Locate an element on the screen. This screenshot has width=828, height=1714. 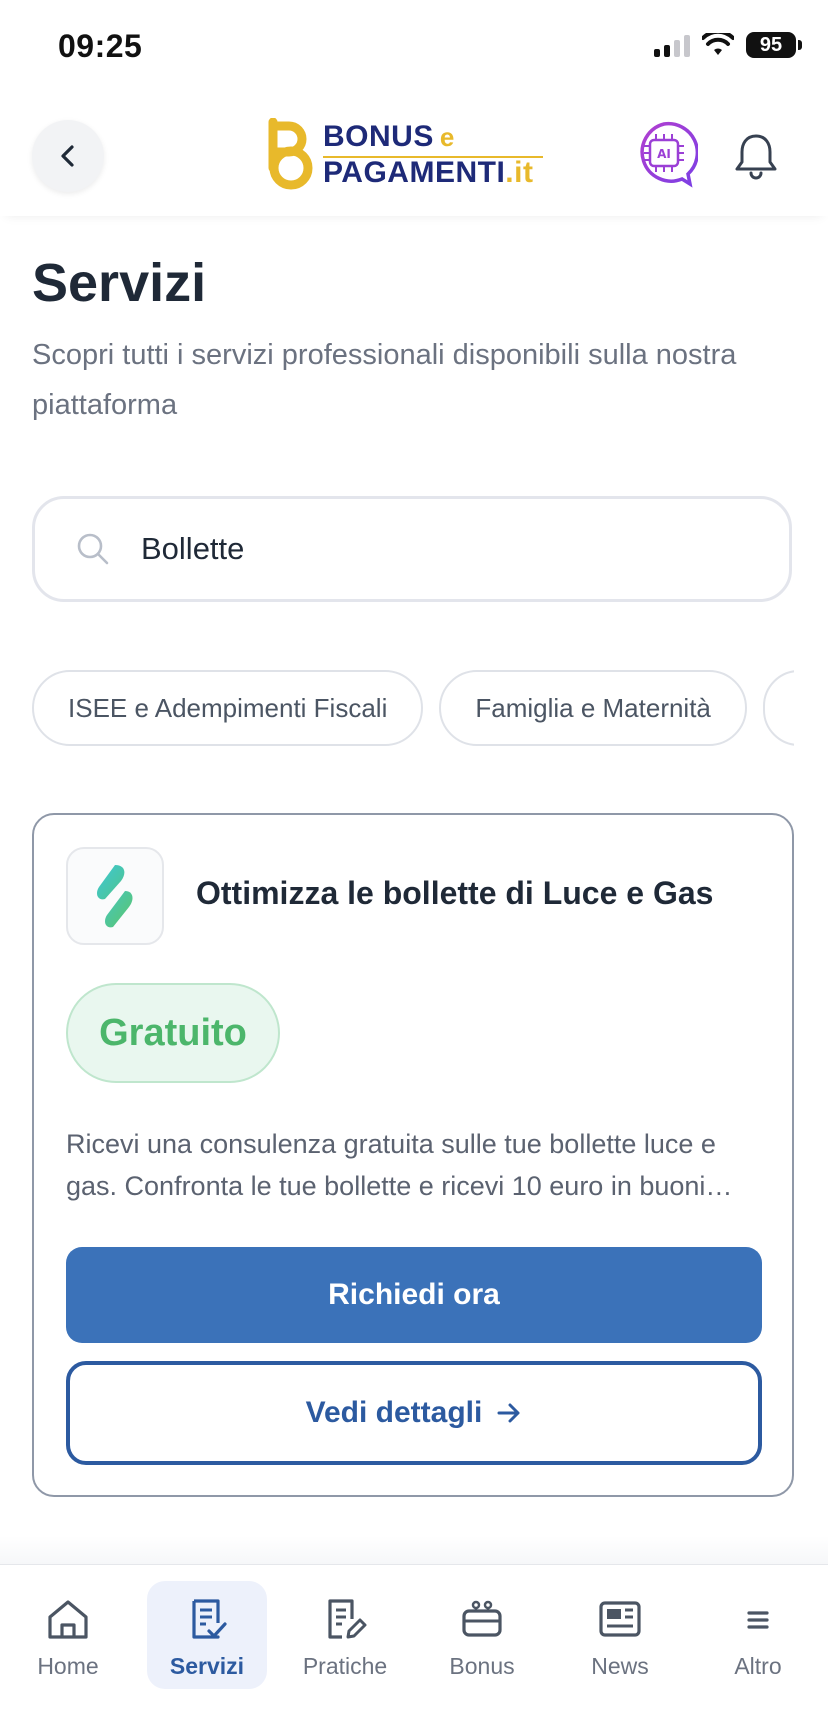
battery-level: 95 is located at coordinates (771, 45).